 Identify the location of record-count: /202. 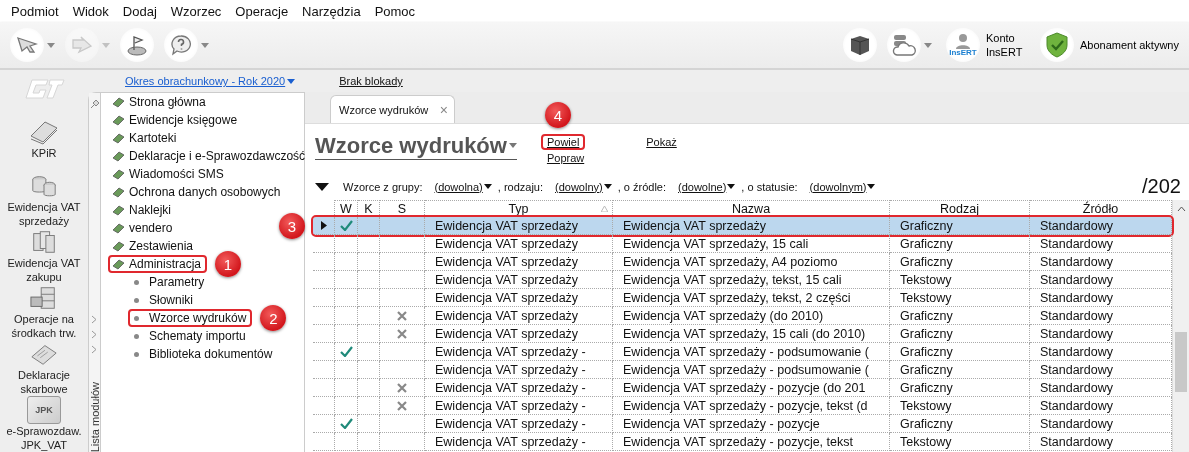
(1161, 186).